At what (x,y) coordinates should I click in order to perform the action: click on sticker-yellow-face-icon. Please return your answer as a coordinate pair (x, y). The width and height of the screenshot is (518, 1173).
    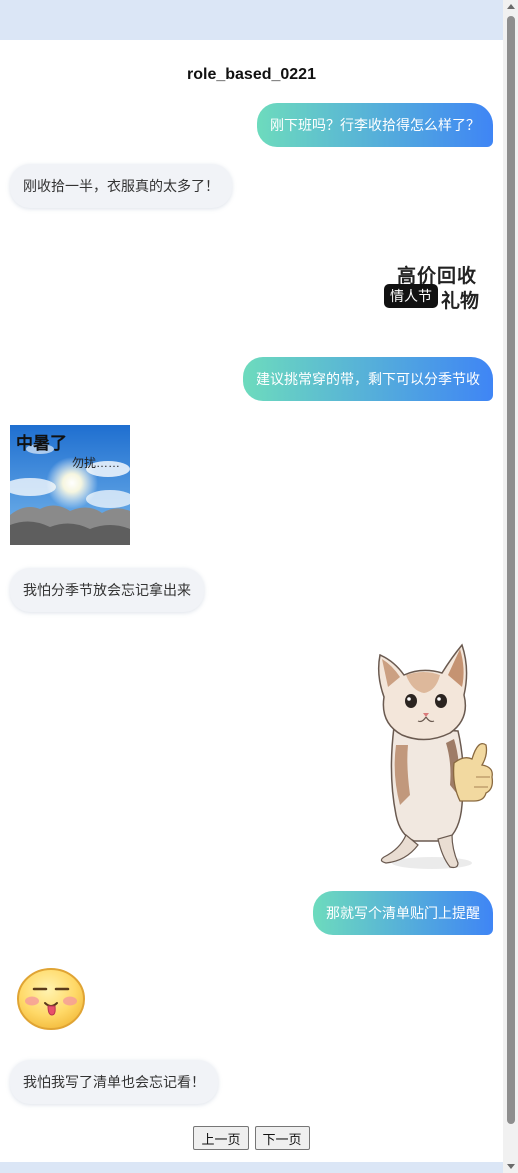
    Looking at the image, I should click on (51, 999).